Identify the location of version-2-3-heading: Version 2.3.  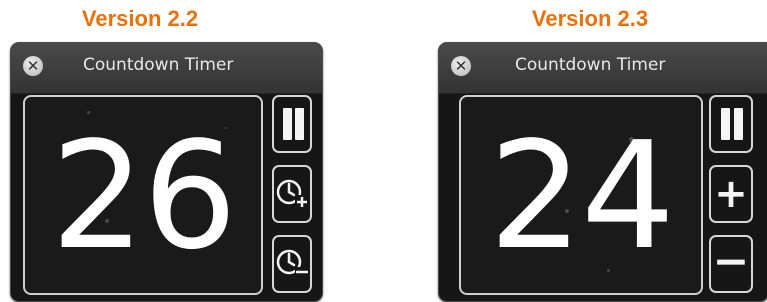
(590, 18).